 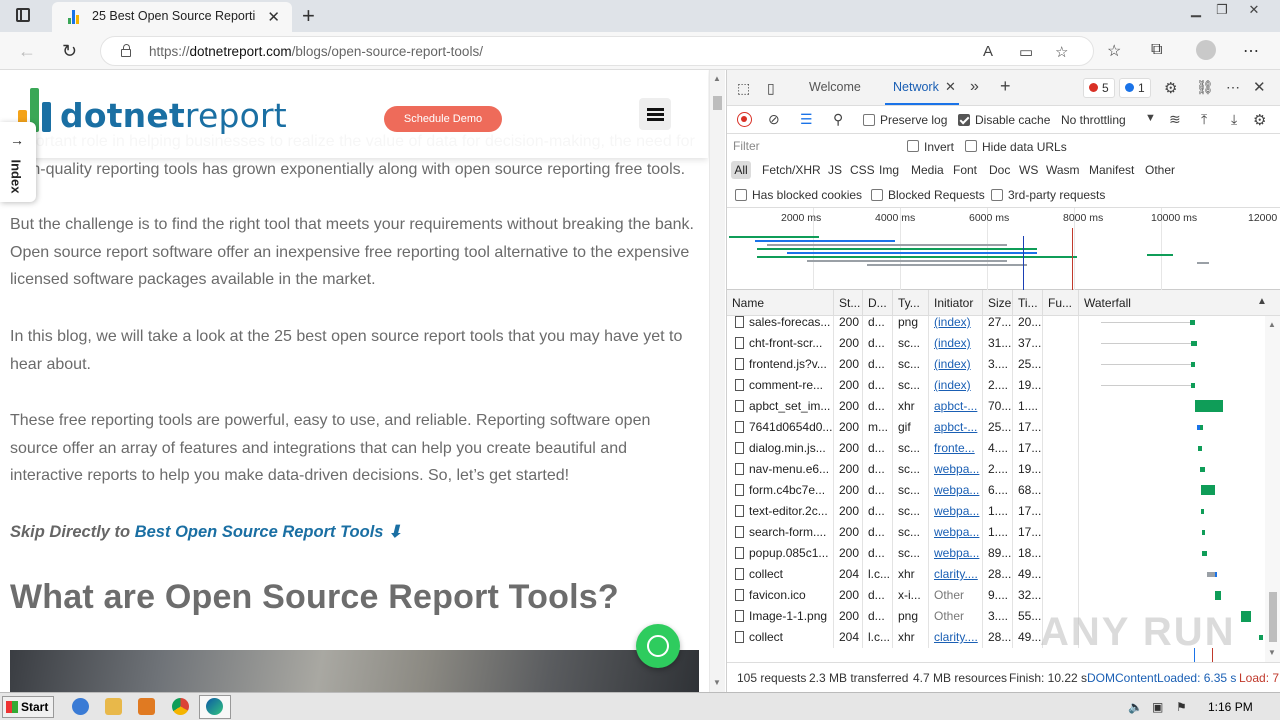 What do you see at coordinates (950, 87) in the screenshot?
I see `close-tab-icon: ✕` at bounding box center [950, 87].